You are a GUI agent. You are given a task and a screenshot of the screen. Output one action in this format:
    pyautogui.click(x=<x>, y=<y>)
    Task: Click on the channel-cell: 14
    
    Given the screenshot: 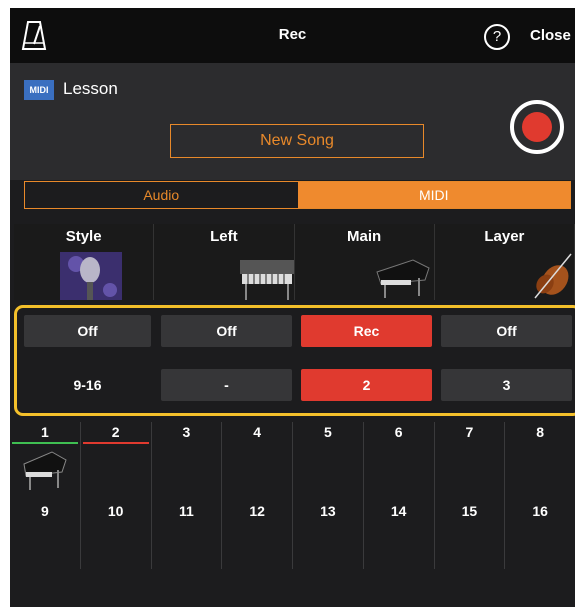 What is the action you would take?
    pyautogui.click(x=398, y=535)
    